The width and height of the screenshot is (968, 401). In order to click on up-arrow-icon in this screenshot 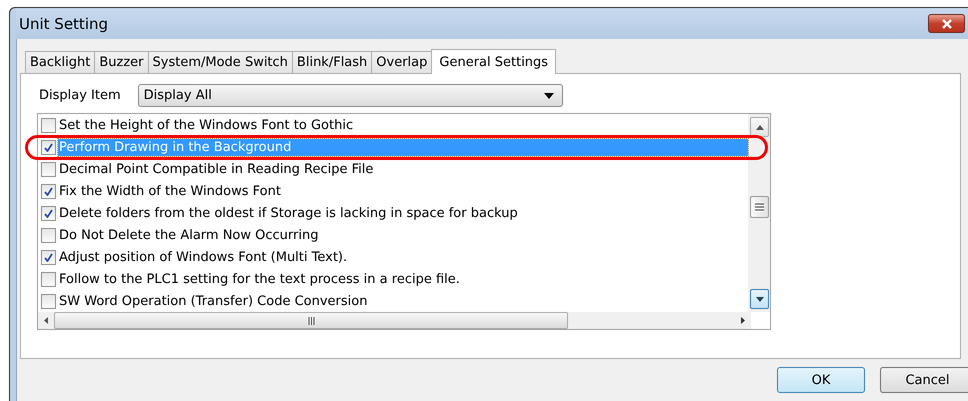, I will do `click(760, 127)`.